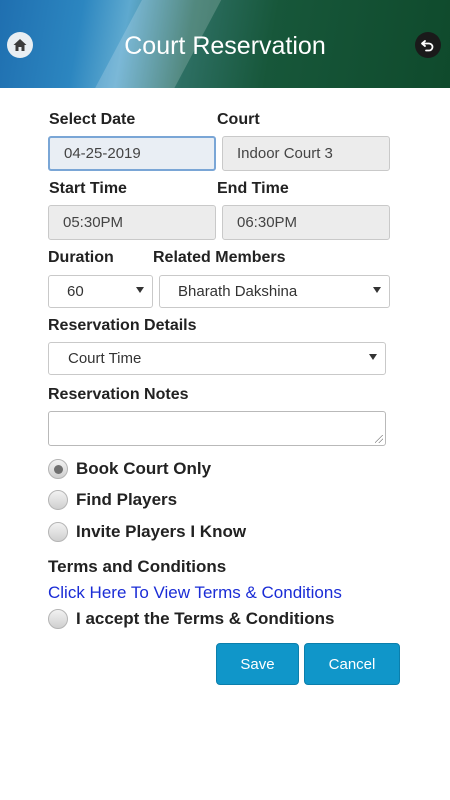  I want to click on app-header: Court Reservation, so click(225, 44).